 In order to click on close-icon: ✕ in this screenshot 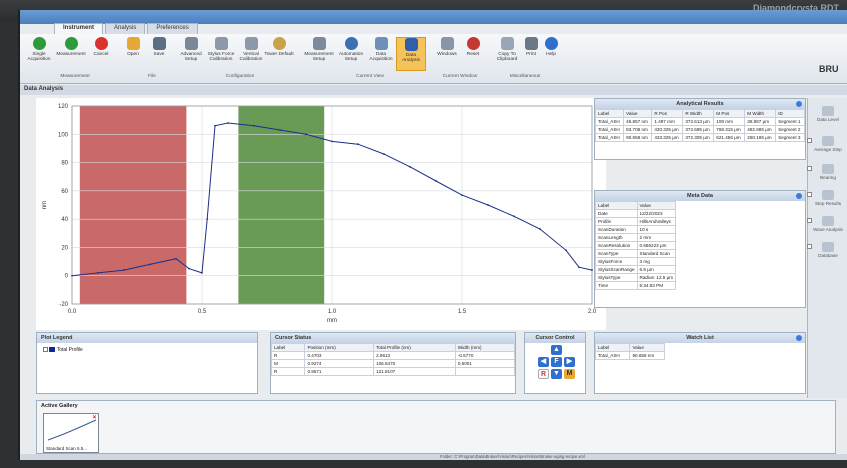, I will do `click(94, 417)`.